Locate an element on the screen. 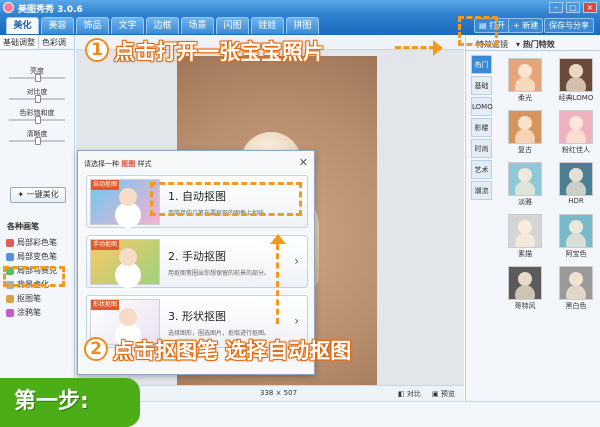 The width and height of the screenshot is (600, 427). dialog-close-icon: ✕ is located at coordinates (303, 162).